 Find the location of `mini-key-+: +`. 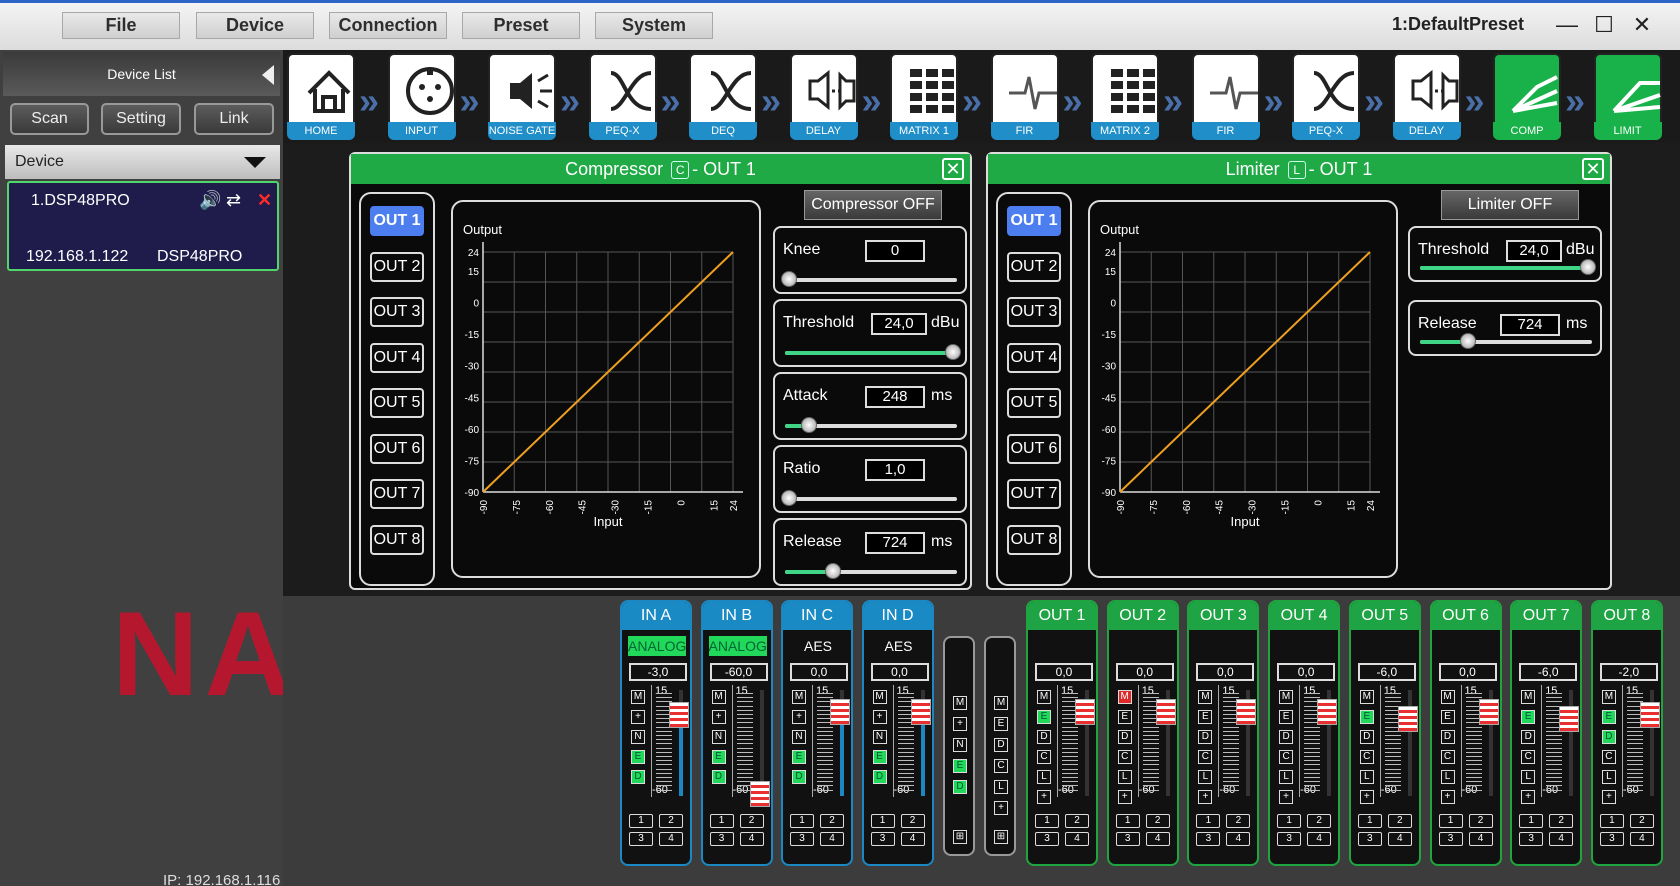

mini-key-+: + is located at coordinates (960, 724).